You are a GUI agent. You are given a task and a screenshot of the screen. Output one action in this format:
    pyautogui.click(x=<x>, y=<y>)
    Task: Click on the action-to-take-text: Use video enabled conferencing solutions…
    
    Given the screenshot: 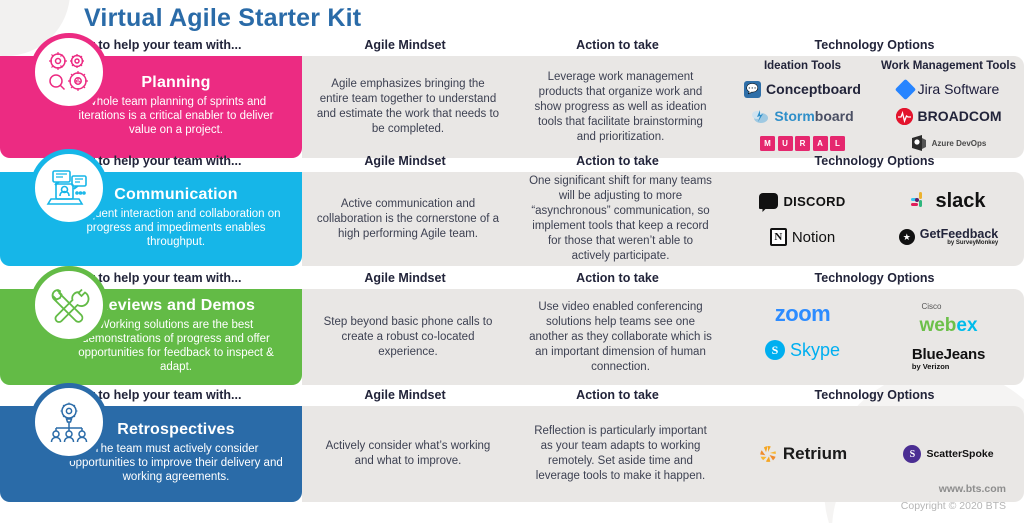 What is the action you would take?
    pyautogui.click(x=620, y=336)
    